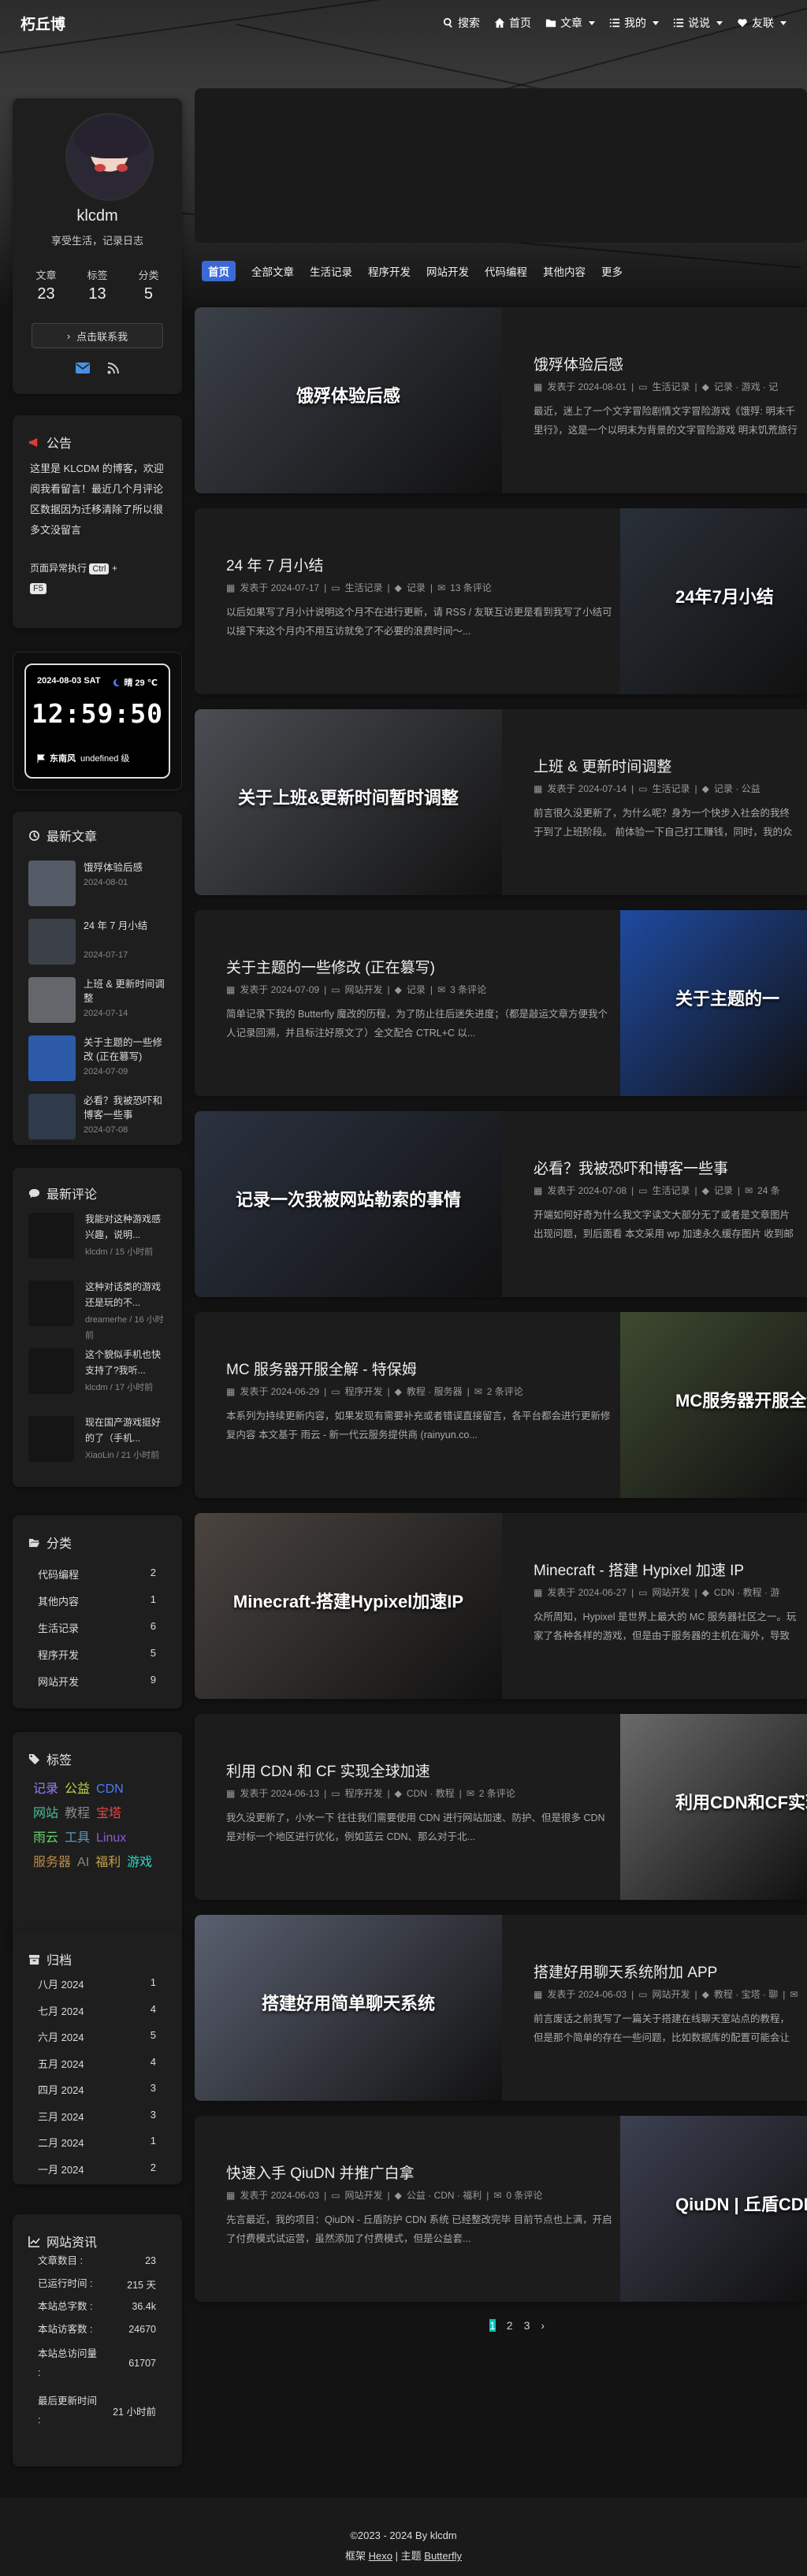 Image resolution: width=807 pixels, height=2576 pixels. What do you see at coordinates (97, 1983) in the screenshot?
I see `archive-item: 八月 2024 1` at bounding box center [97, 1983].